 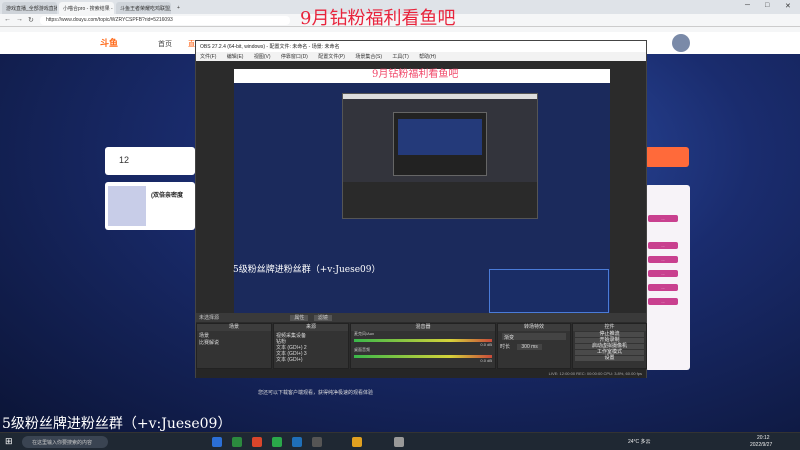 What do you see at coordinates (19, 19) in the screenshot?
I see `forward-icon: →` at bounding box center [19, 19].